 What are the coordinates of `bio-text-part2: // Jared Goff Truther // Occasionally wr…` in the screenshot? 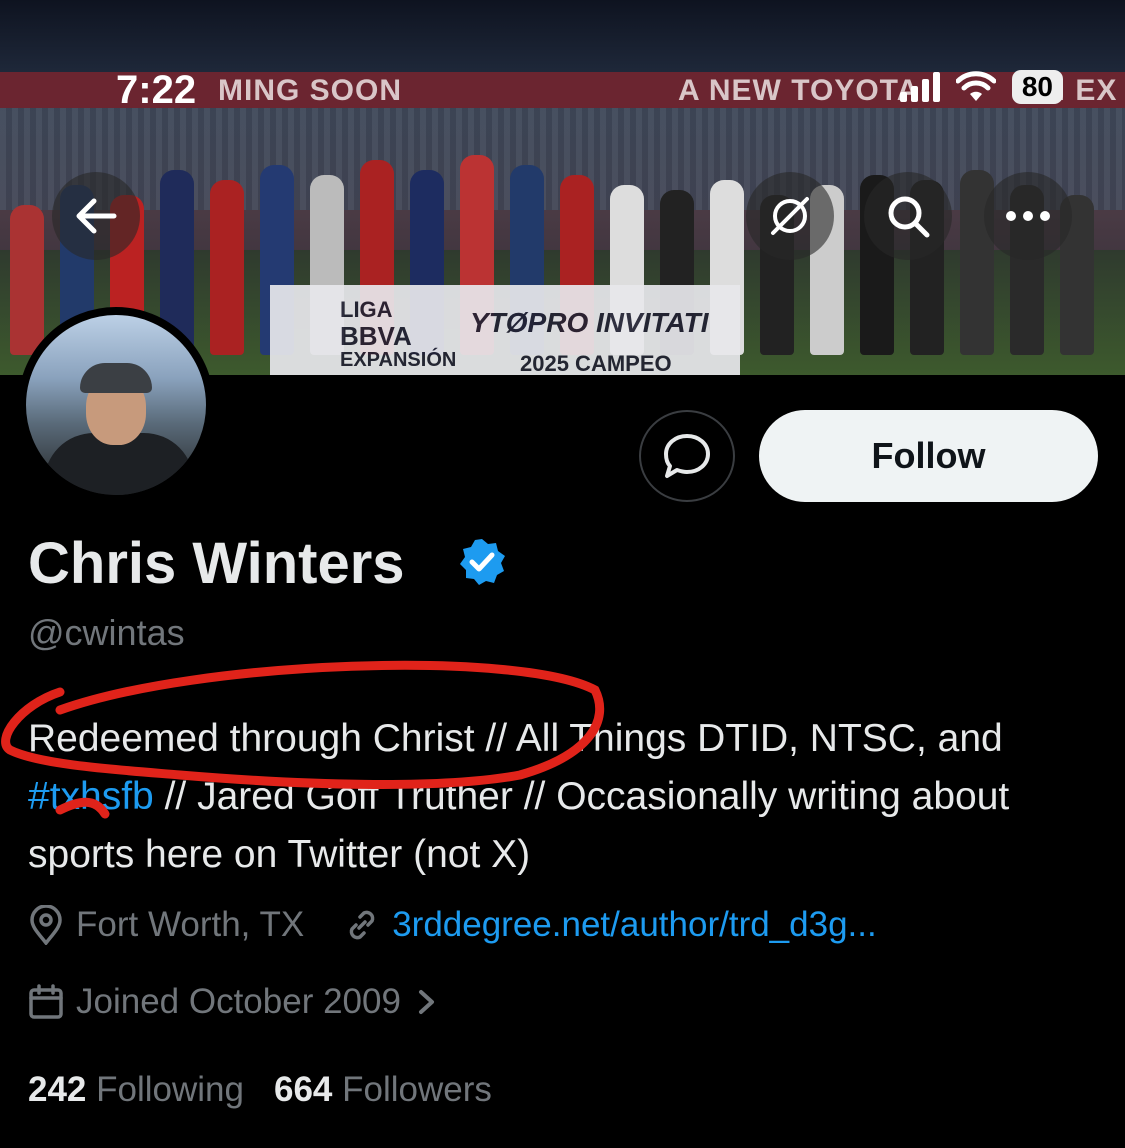 It's located at (519, 825).